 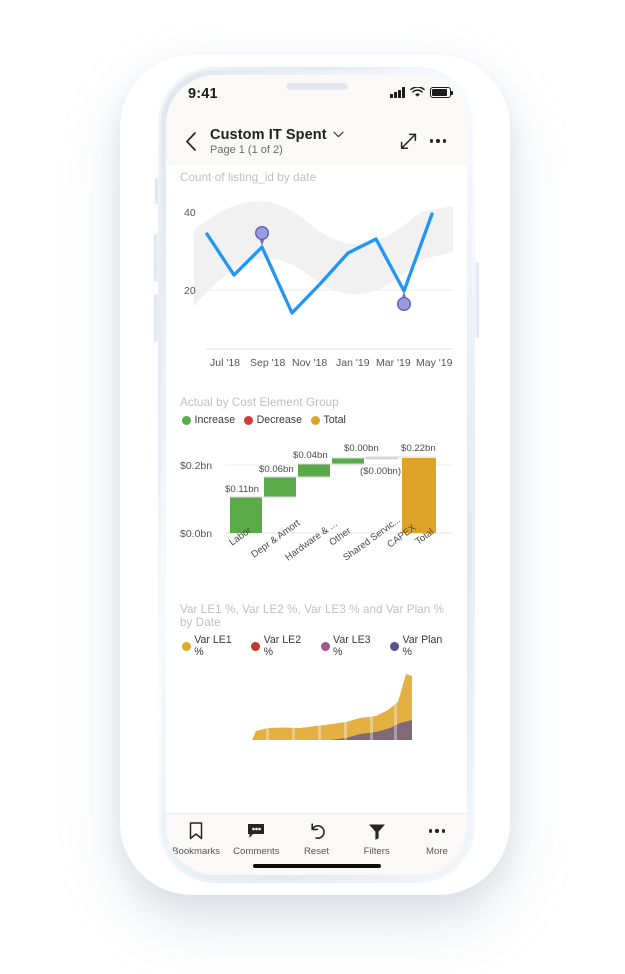 I want to click on x-tick-4: Mar '19, so click(x=393, y=363).